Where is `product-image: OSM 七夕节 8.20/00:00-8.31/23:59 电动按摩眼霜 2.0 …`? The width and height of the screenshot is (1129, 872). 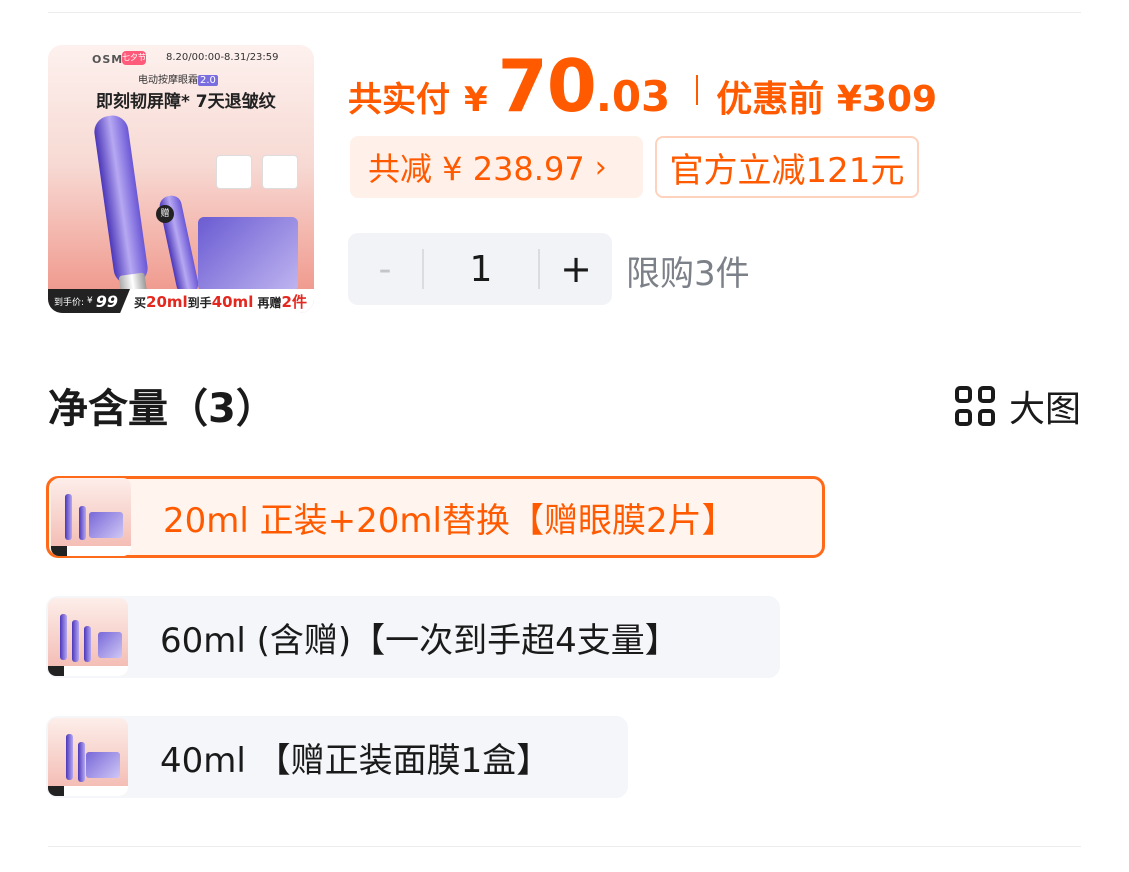
product-image: OSM 七夕节 8.20/00:00-8.31/23:59 电动按摩眼霜 2.0 … is located at coordinates (181, 179).